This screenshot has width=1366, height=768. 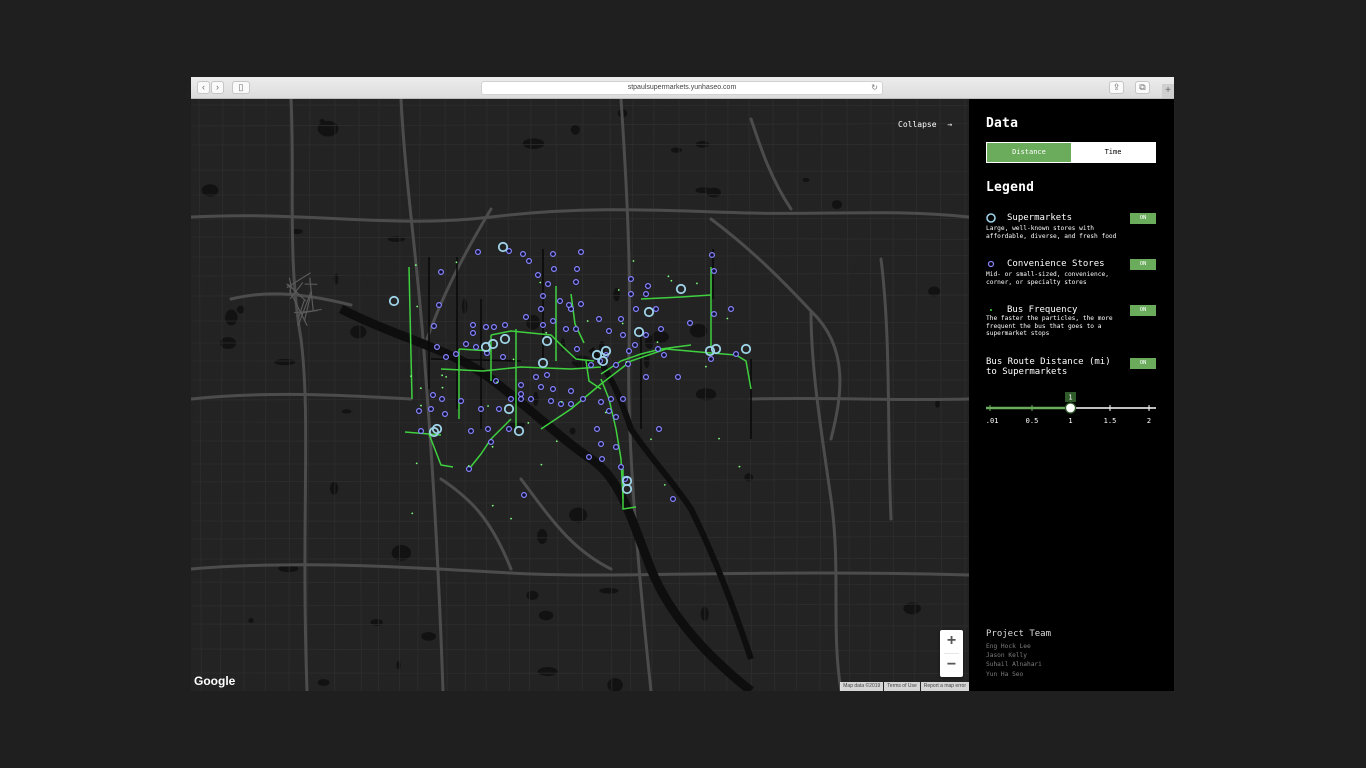 What do you see at coordinates (1168, 91) in the screenshot?
I see `new-tab-button: +` at bounding box center [1168, 91].